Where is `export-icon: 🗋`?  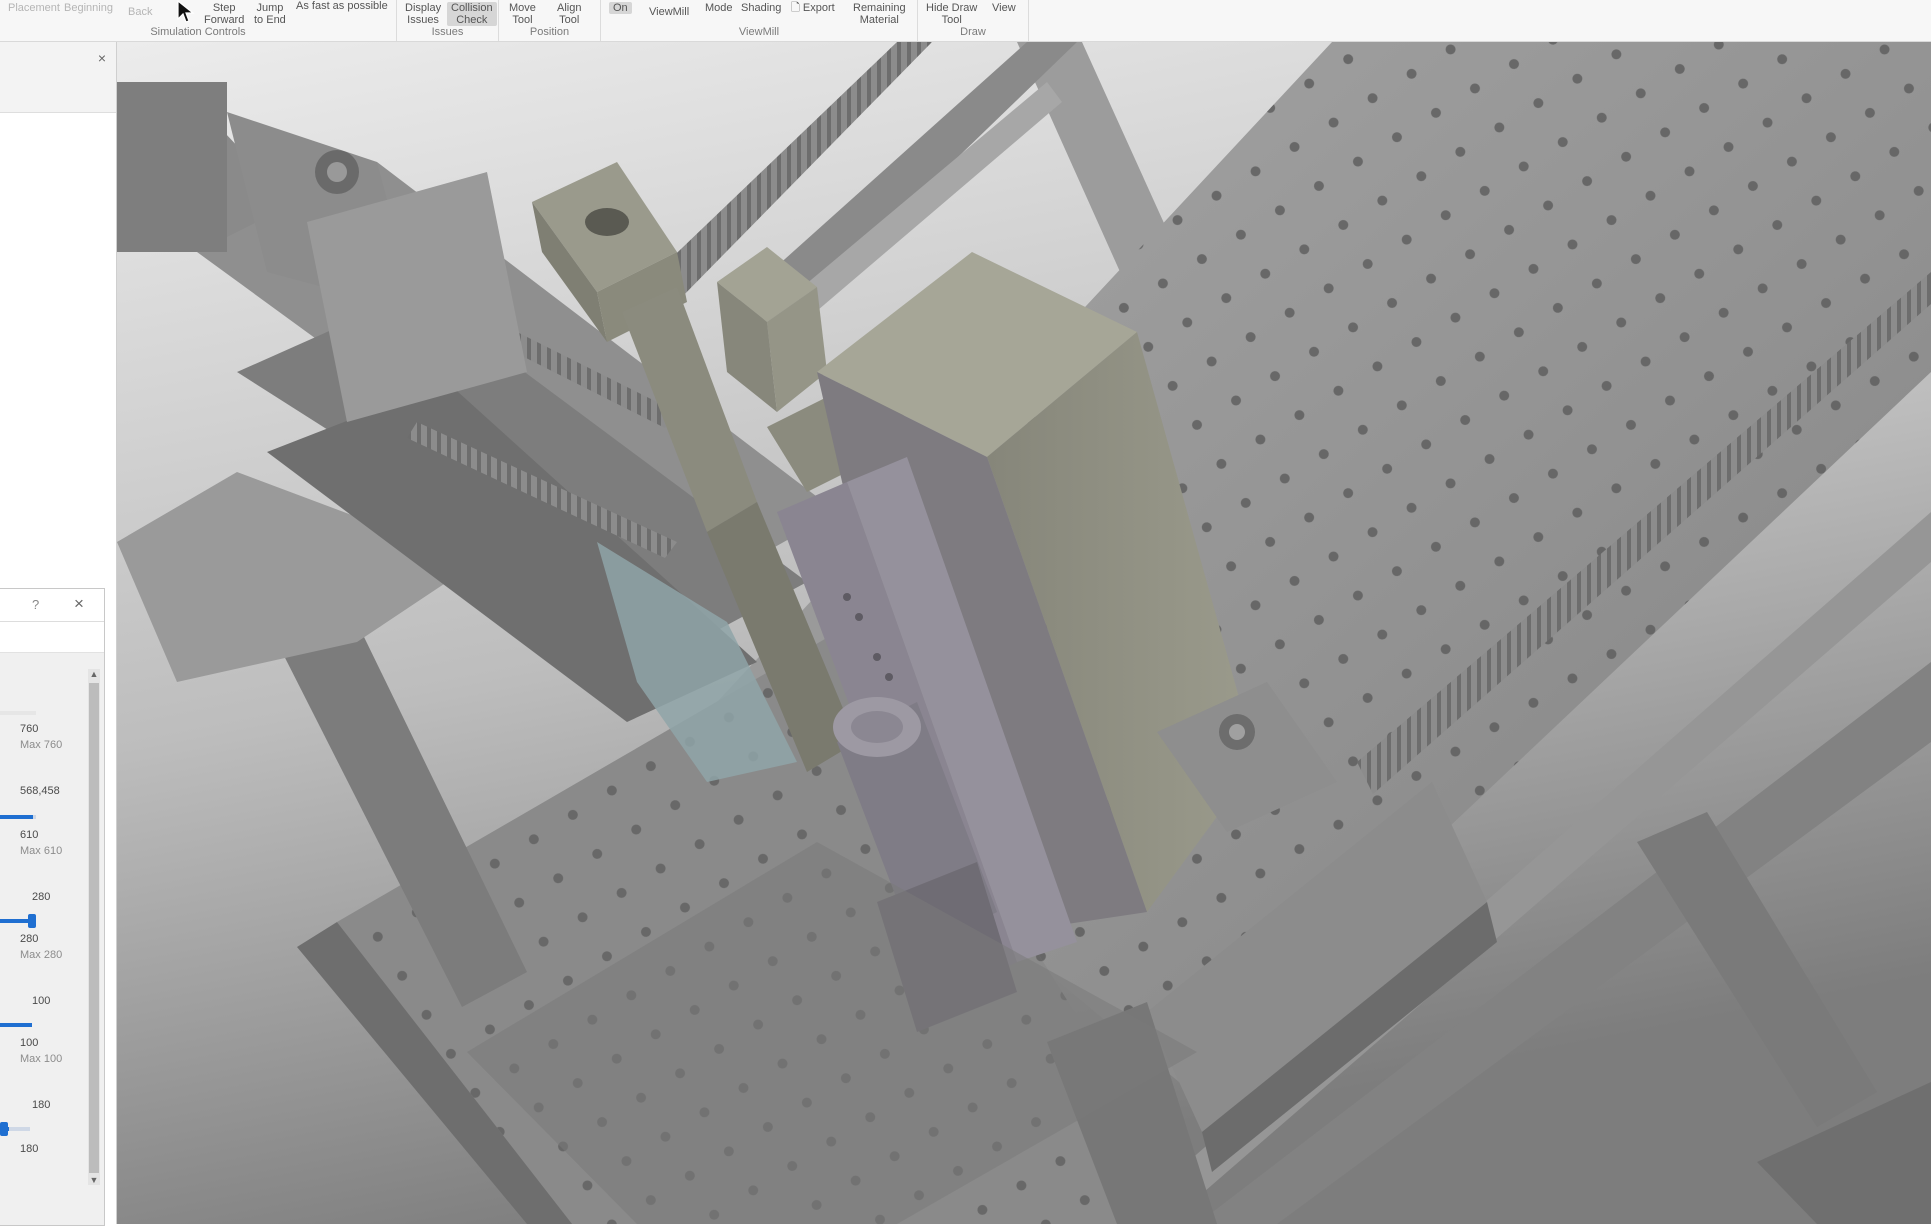 export-icon: 🗋 is located at coordinates (795, 8).